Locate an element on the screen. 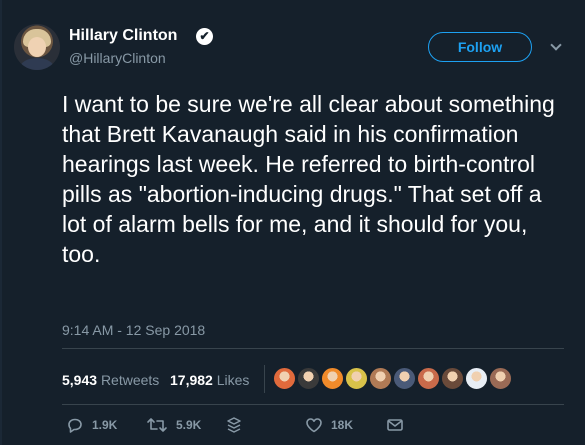  stack-icon is located at coordinates (234, 425).